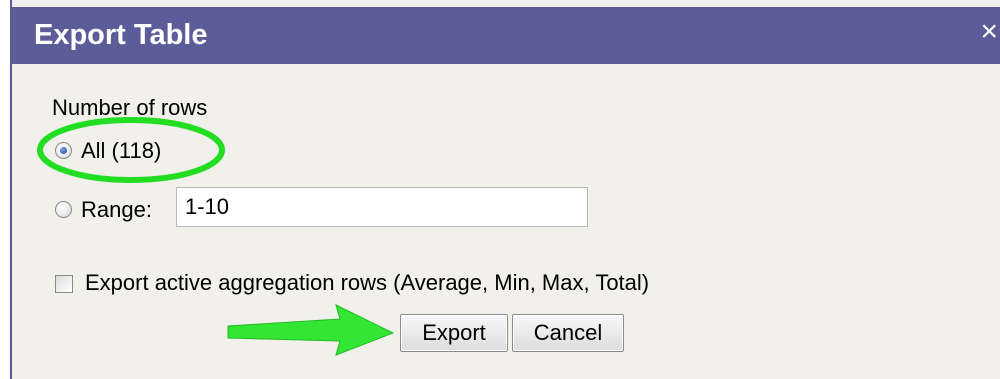  I want to click on radio-all-rows, so click(63, 150).